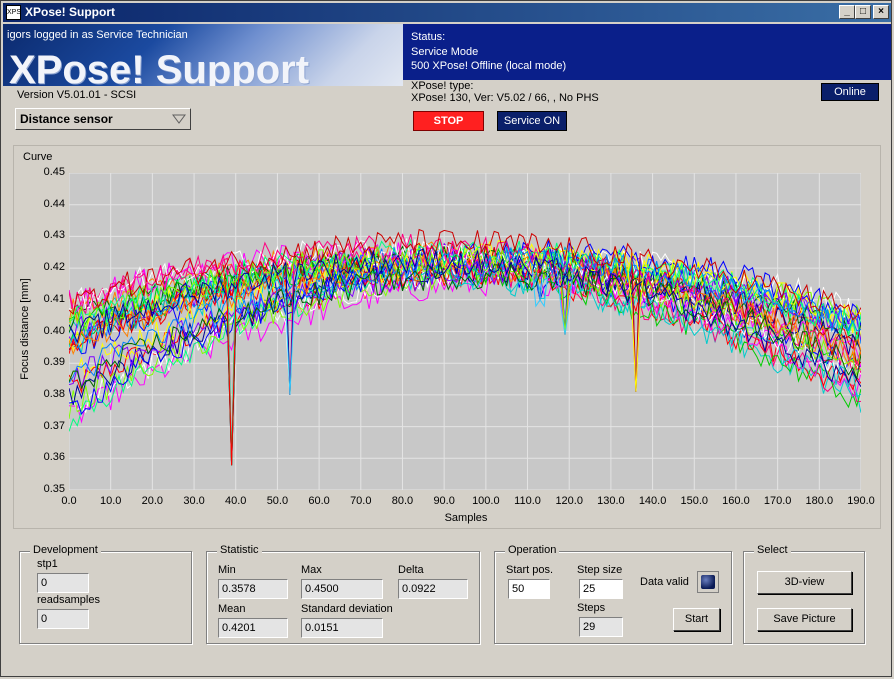 The image size is (894, 679). Describe the element at coordinates (736, 501) in the screenshot. I see `x-tick-label: 160.0` at that location.